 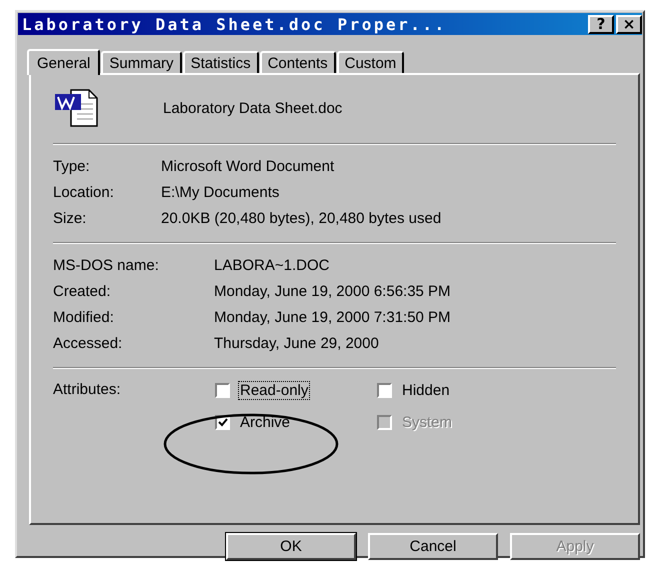 I want to click on checkbox-label: Hidden, so click(x=426, y=390).